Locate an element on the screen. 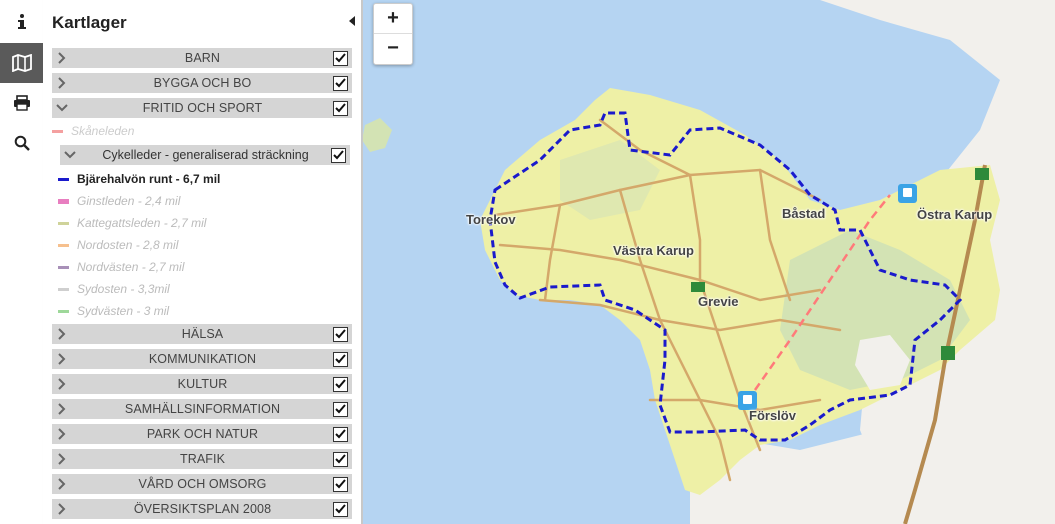 The width and height of the screenshot is (1055, 524). layer-skaneleden: Skåneleden is located at coordinates (93, 131).